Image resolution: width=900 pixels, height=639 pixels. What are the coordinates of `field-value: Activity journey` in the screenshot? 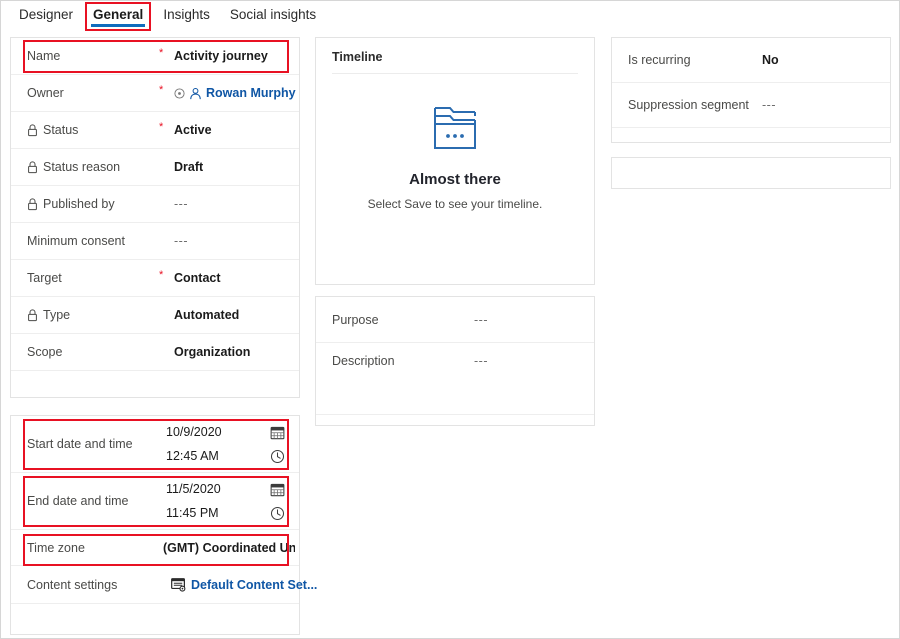 It's located at (221, 56).